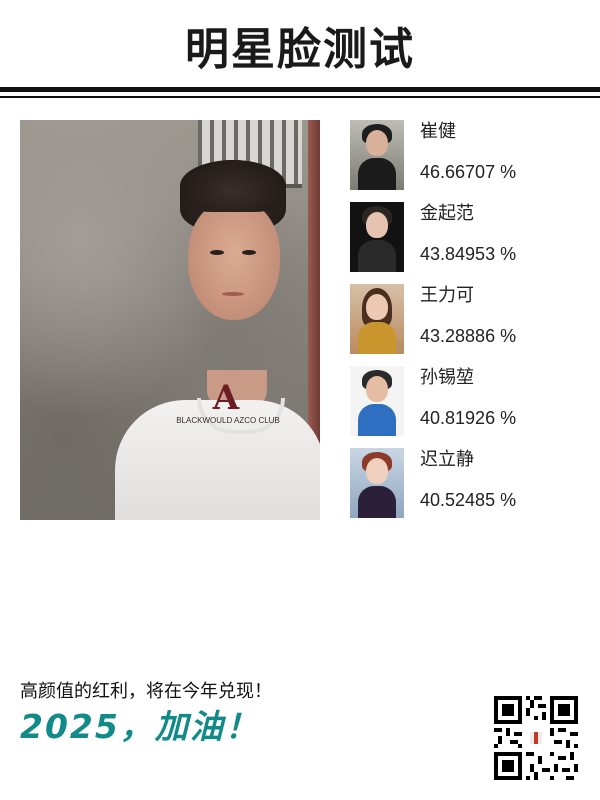 This screenshot has width=600, height=800. I want to click on match-name: 崔健, so click(438, 131).